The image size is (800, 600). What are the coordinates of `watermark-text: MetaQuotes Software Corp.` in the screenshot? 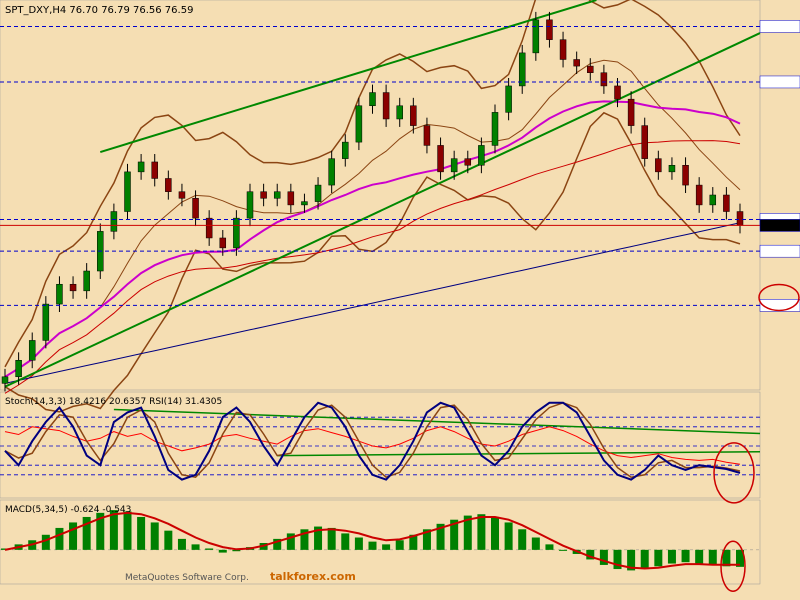 It's located at (187, 578).